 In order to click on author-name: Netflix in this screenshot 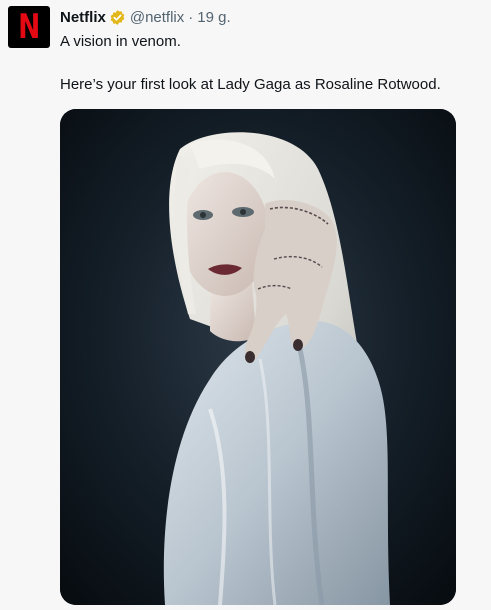, I will do `click(83, 17)`.